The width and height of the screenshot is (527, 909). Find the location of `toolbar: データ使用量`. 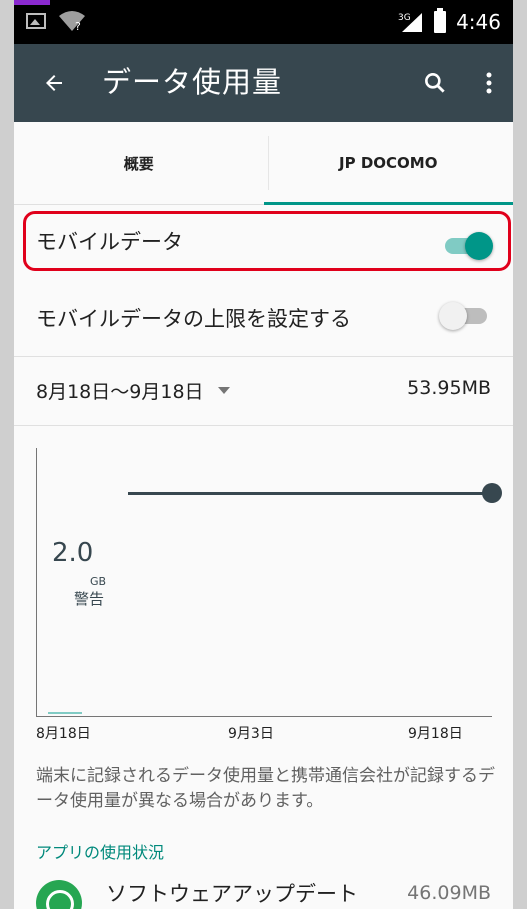

toolbar: データ使用量 is located at coordinates (263, 83).